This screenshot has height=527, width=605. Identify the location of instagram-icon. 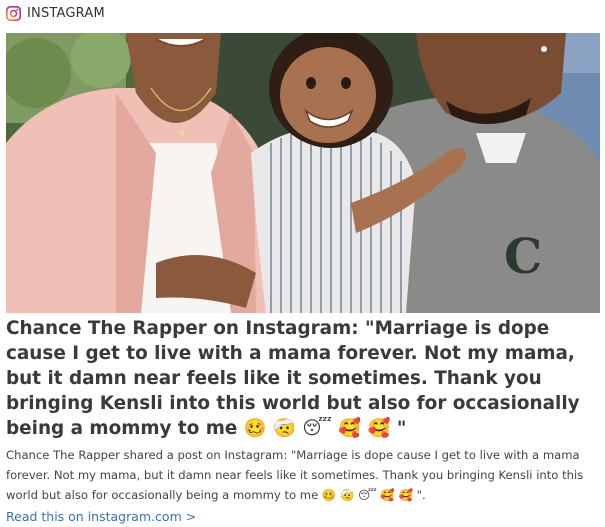
(13, 13).